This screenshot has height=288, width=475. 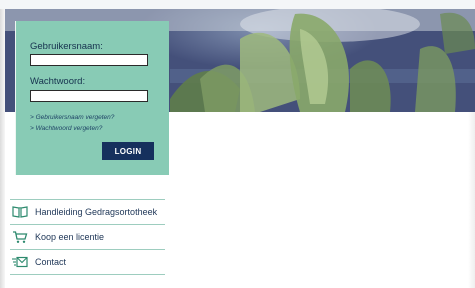 I want to click on menu-item-manual: Handleiding Gedragsortotheek, so click(x=87, y=212).